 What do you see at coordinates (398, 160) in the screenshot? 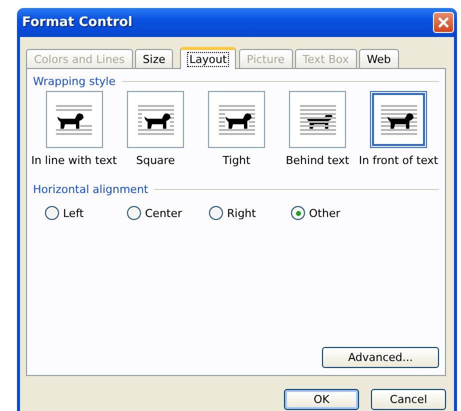
I see `option-label: In front of text` at bounding box center [398, 160].